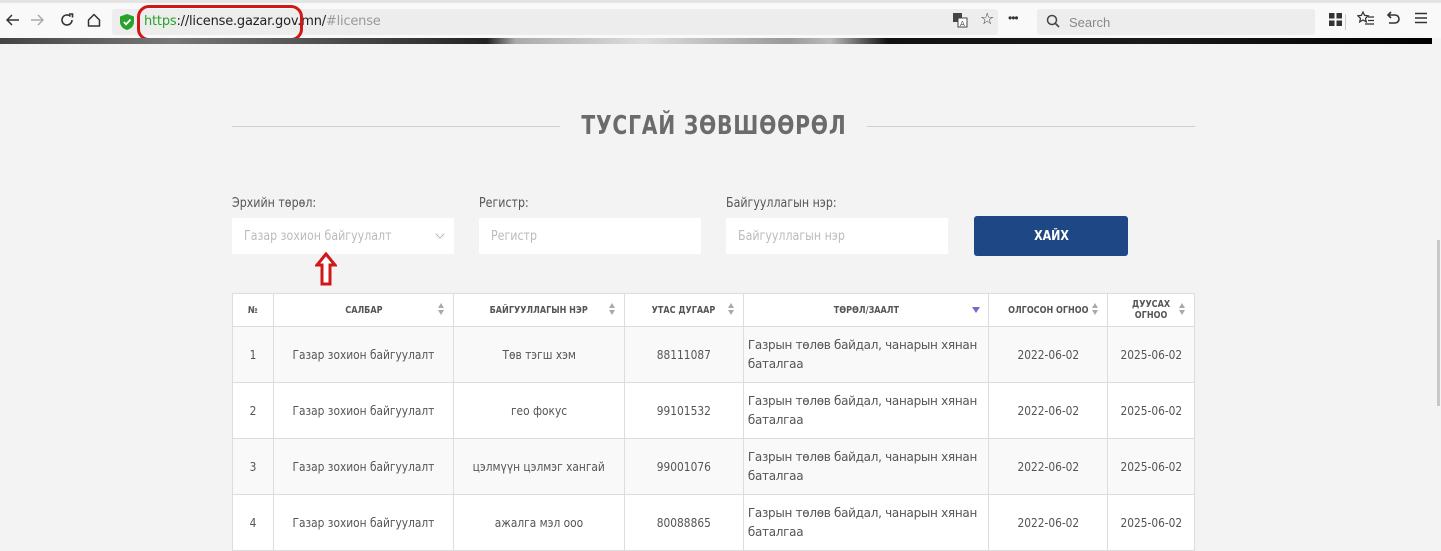 The image size is (1441, 551). Describe the element at coordinates (791, 236) in the screenshot. I see `org-name-placeholder: Байгууллагын нэр` at that location.